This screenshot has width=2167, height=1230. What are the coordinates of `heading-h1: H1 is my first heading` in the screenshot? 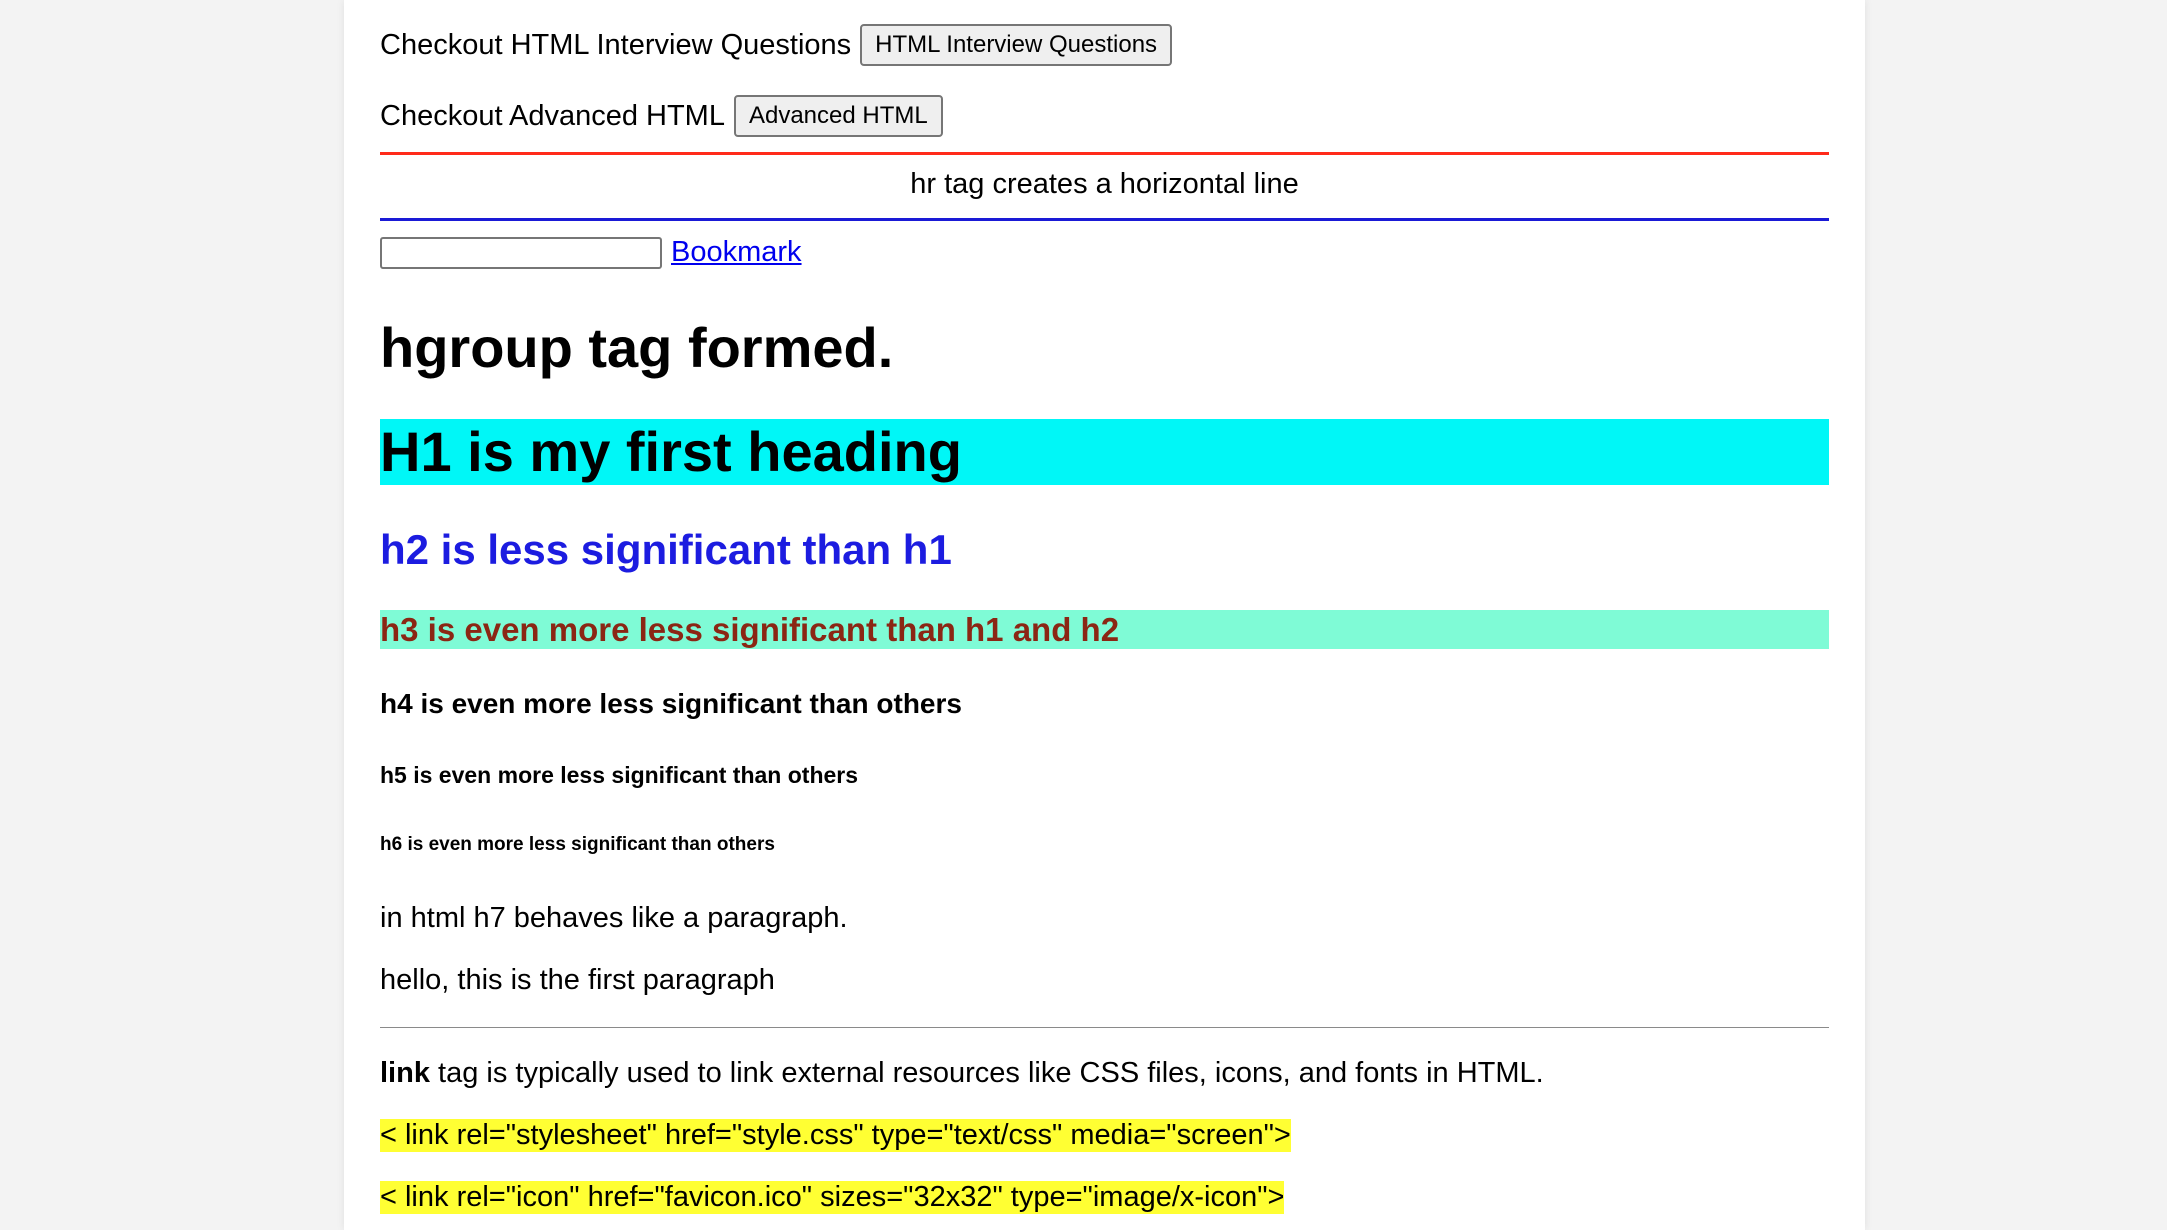 It's located at (1104, 452).